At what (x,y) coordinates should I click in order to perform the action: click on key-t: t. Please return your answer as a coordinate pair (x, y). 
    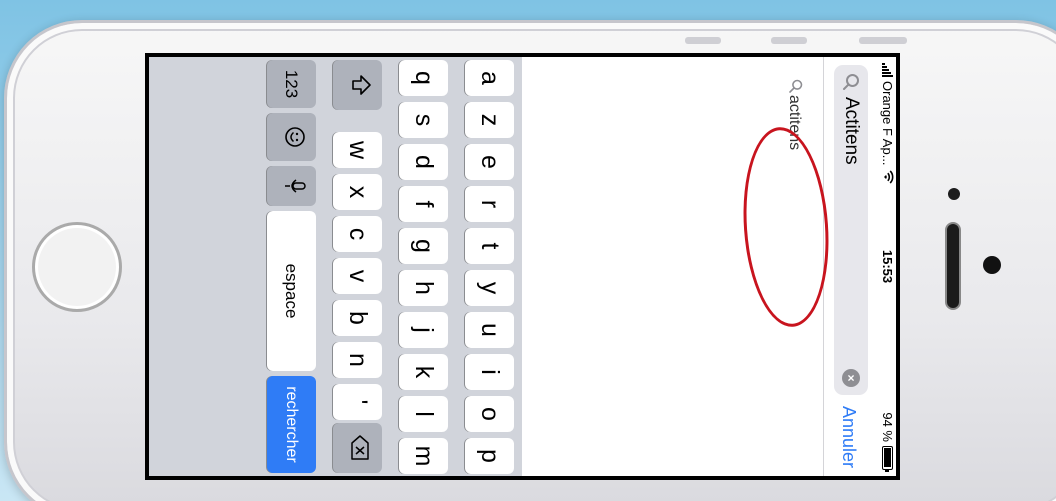
    Looking at the image, I should click on (489, 246).